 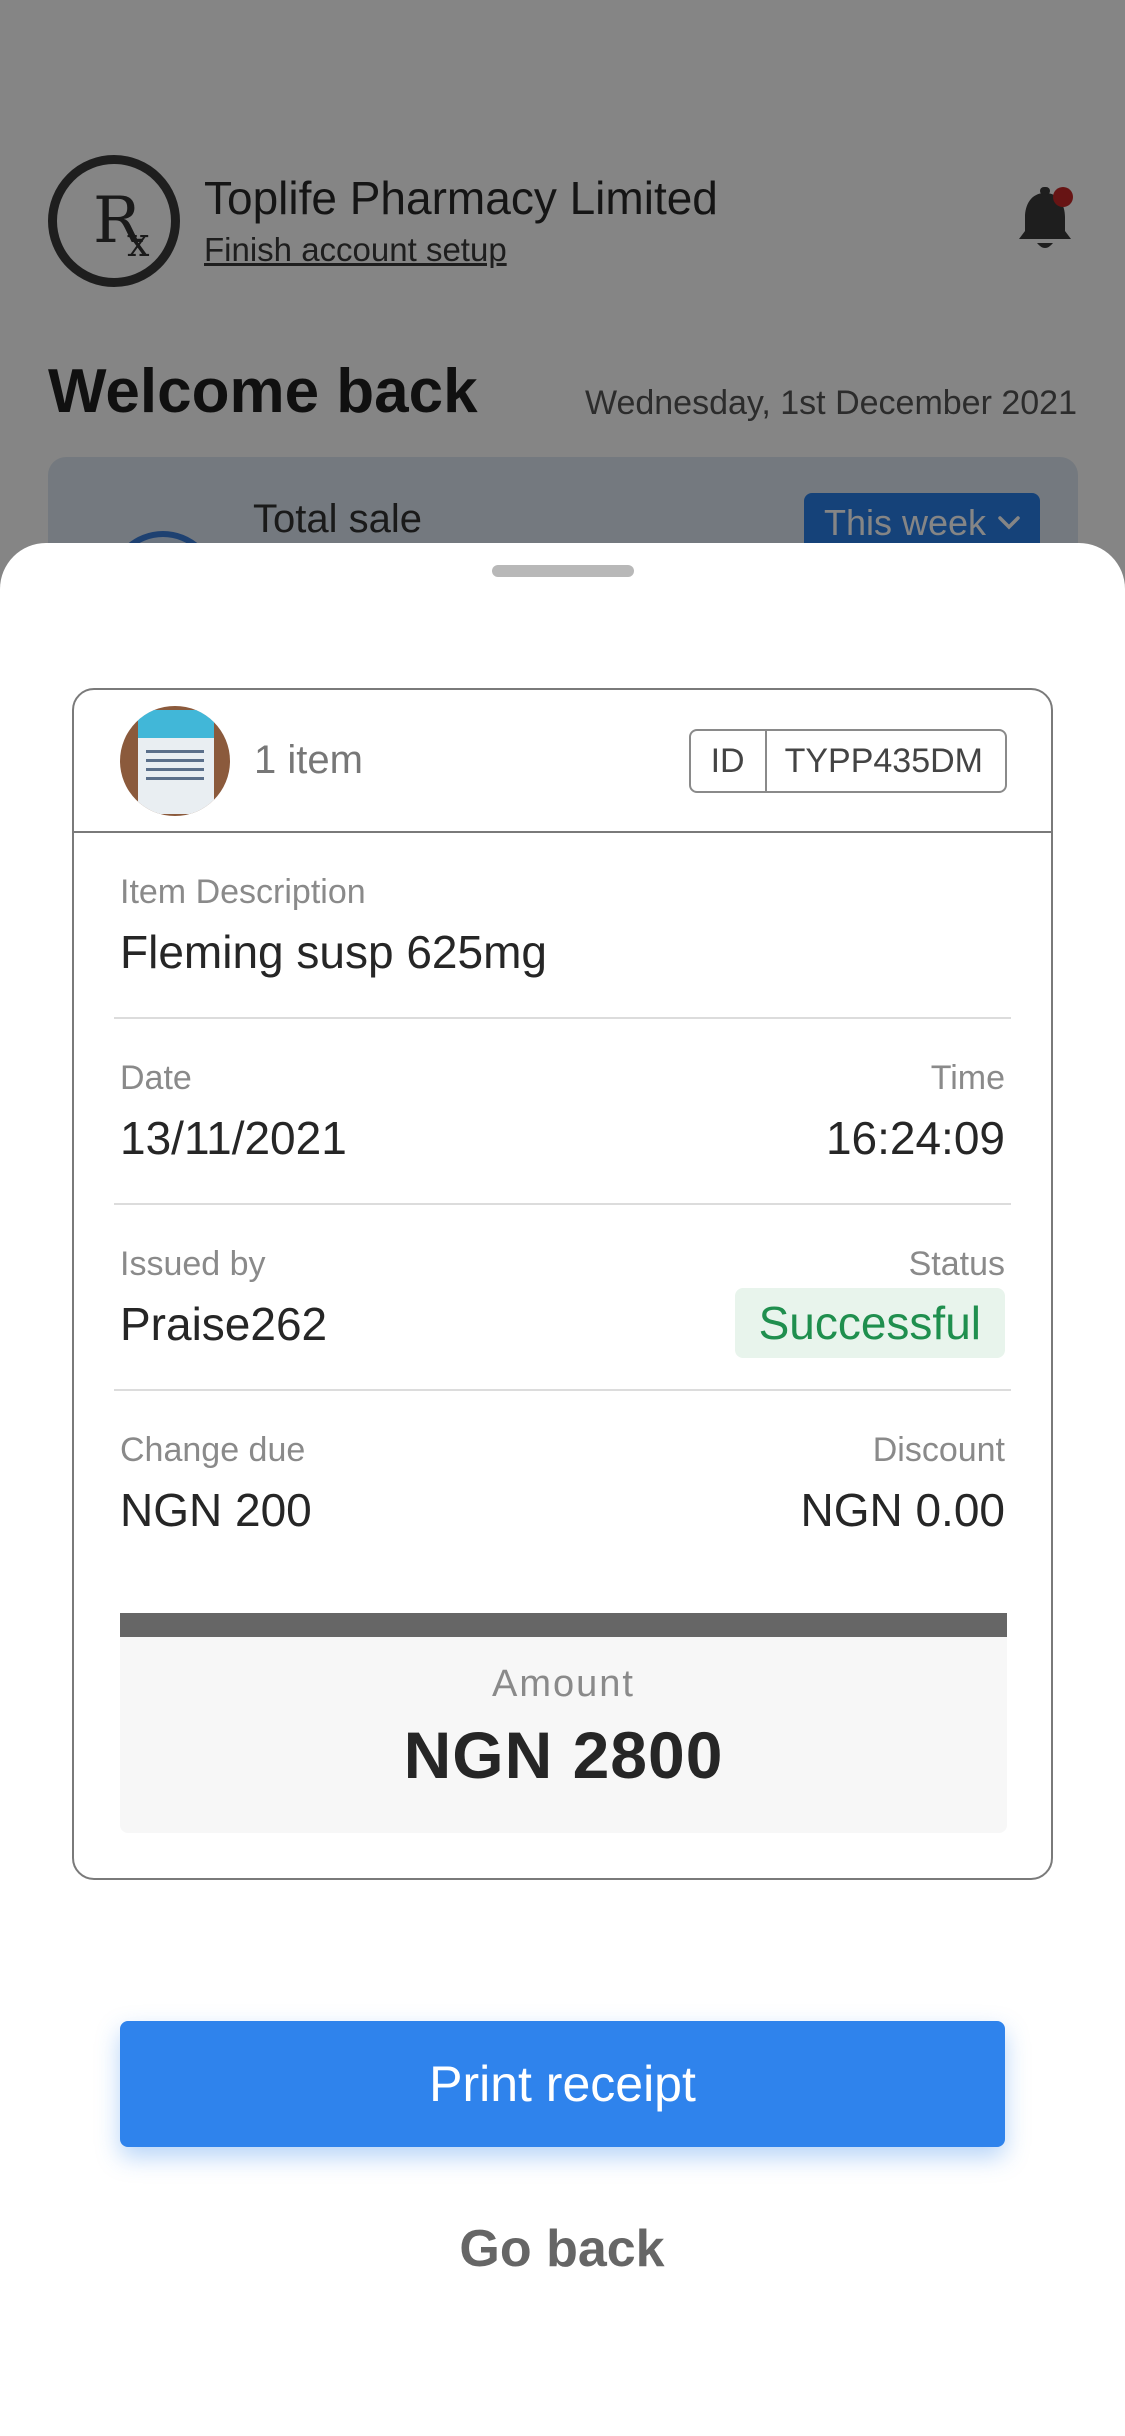 What do you see at coordinates (562, 1298) in the screenshot?
I see `issuer-status-row: Issued by Praise262 Status Successful` at bounding box center [562, 1298].